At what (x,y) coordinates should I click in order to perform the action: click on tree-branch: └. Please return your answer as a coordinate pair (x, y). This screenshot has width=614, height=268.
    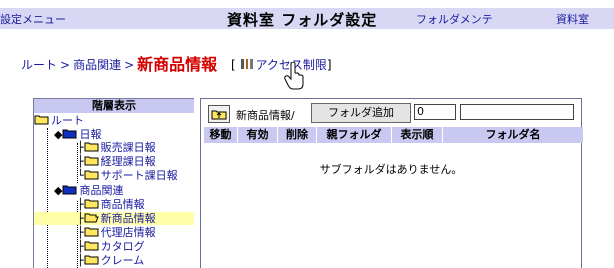
    Looking at the image, I should click on (80, 175).